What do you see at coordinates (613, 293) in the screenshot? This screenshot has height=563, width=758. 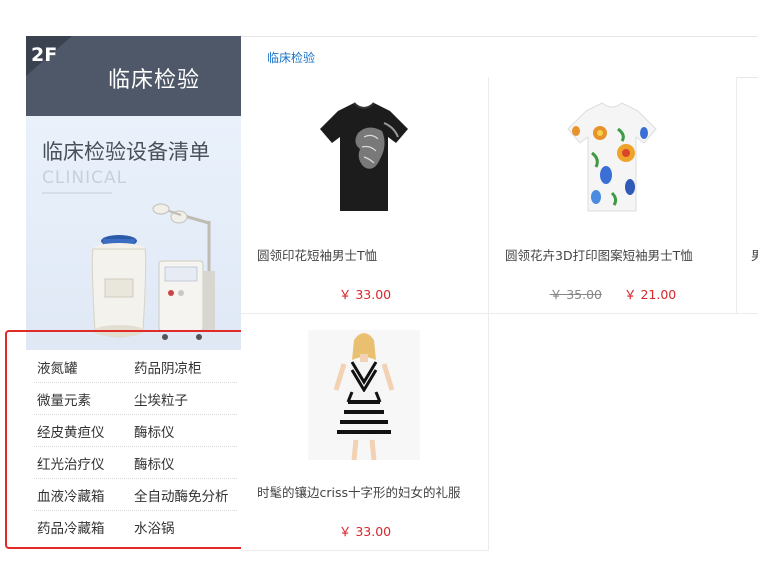 I see `price-row: ￥ 35.00 ￥ 21.00` at bounding box center [613, 293].